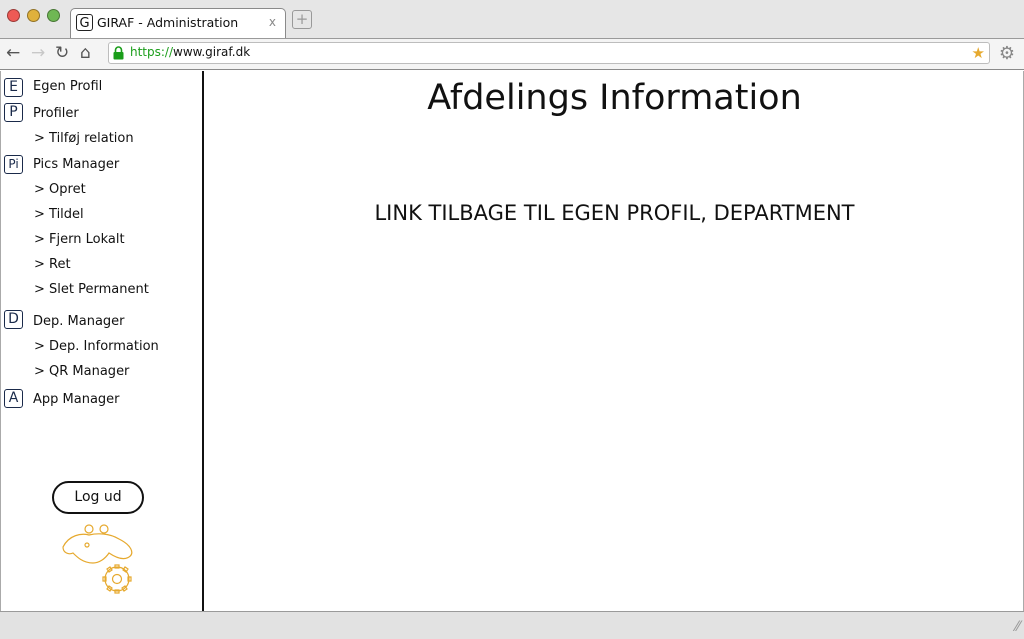 This screenshot has height=639, width=1024. I want to click on logout-button: Log ud, so click(98, 497).